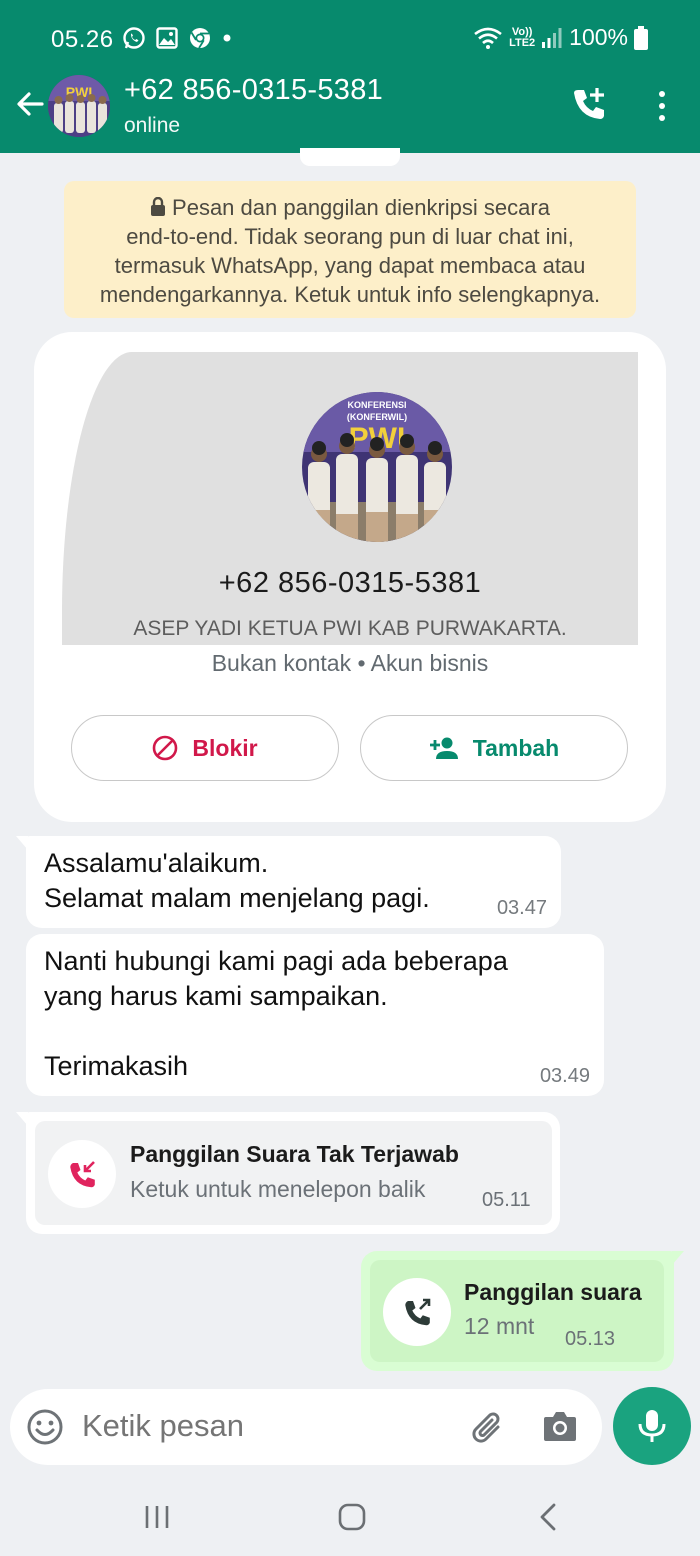 The height and width of the screenshot is (1556, 700). I want to click on emoji-icon, so click(45, 1427).